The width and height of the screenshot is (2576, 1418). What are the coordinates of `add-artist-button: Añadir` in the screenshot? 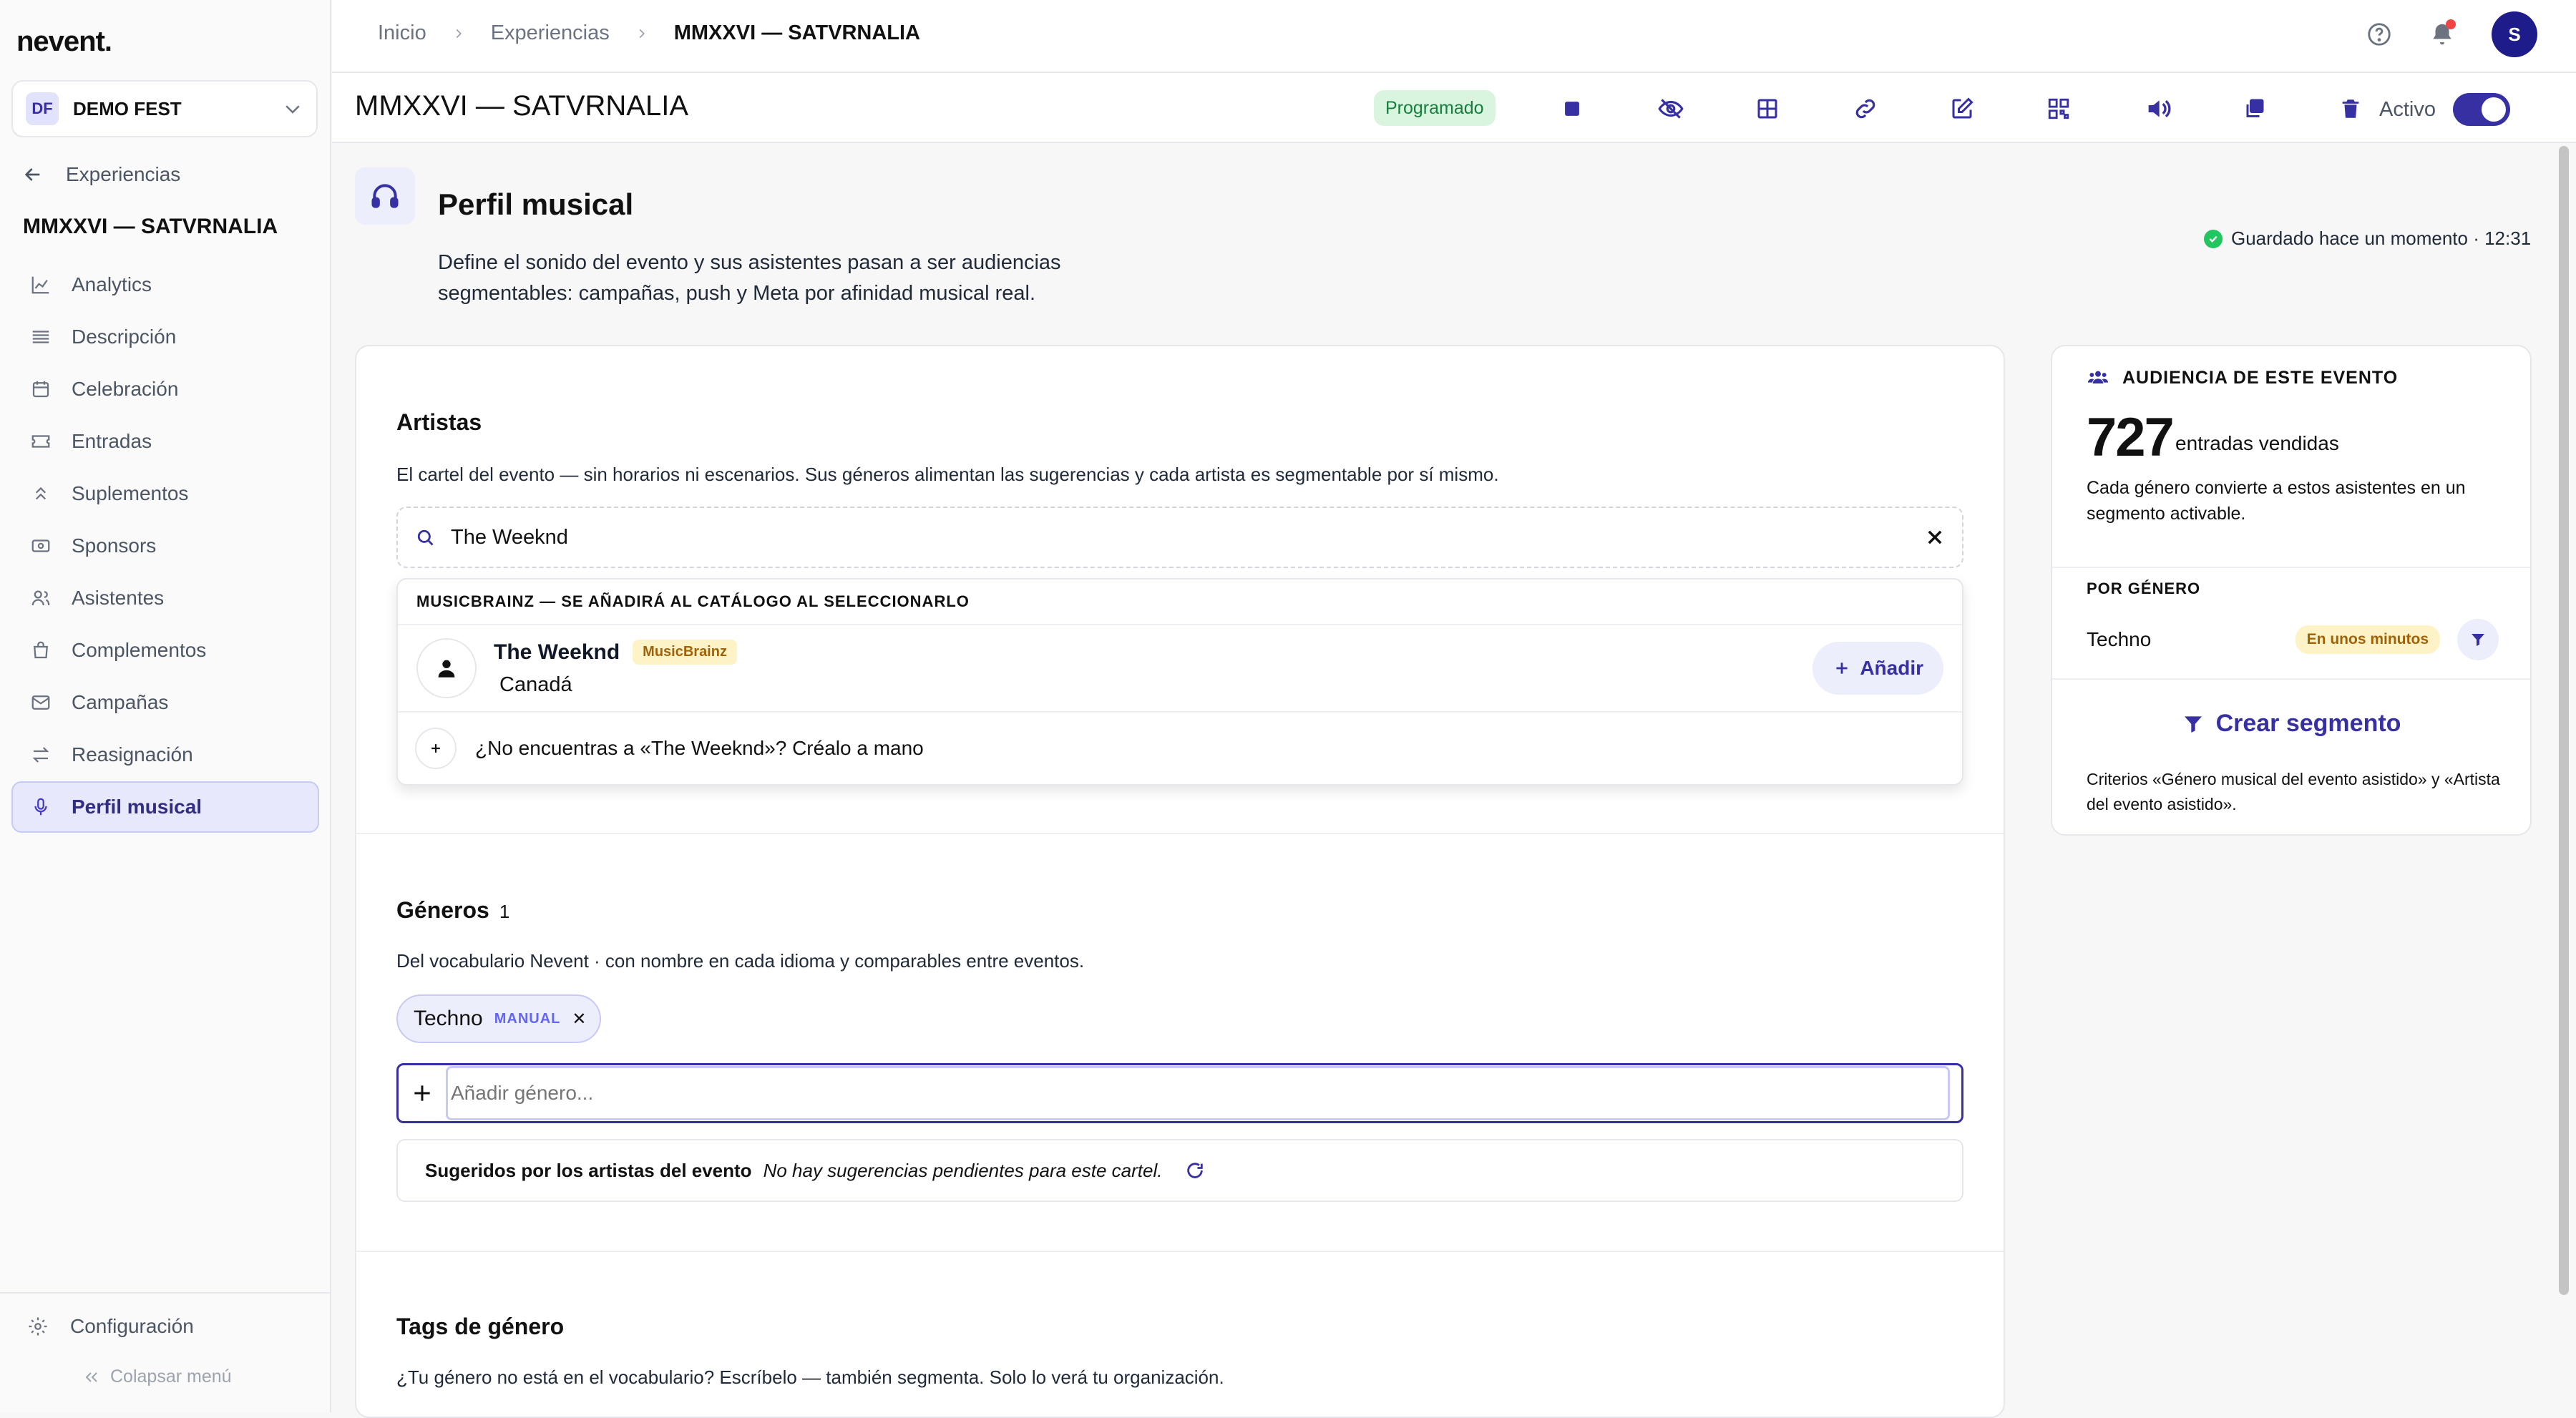 It's located at (1878, 668).